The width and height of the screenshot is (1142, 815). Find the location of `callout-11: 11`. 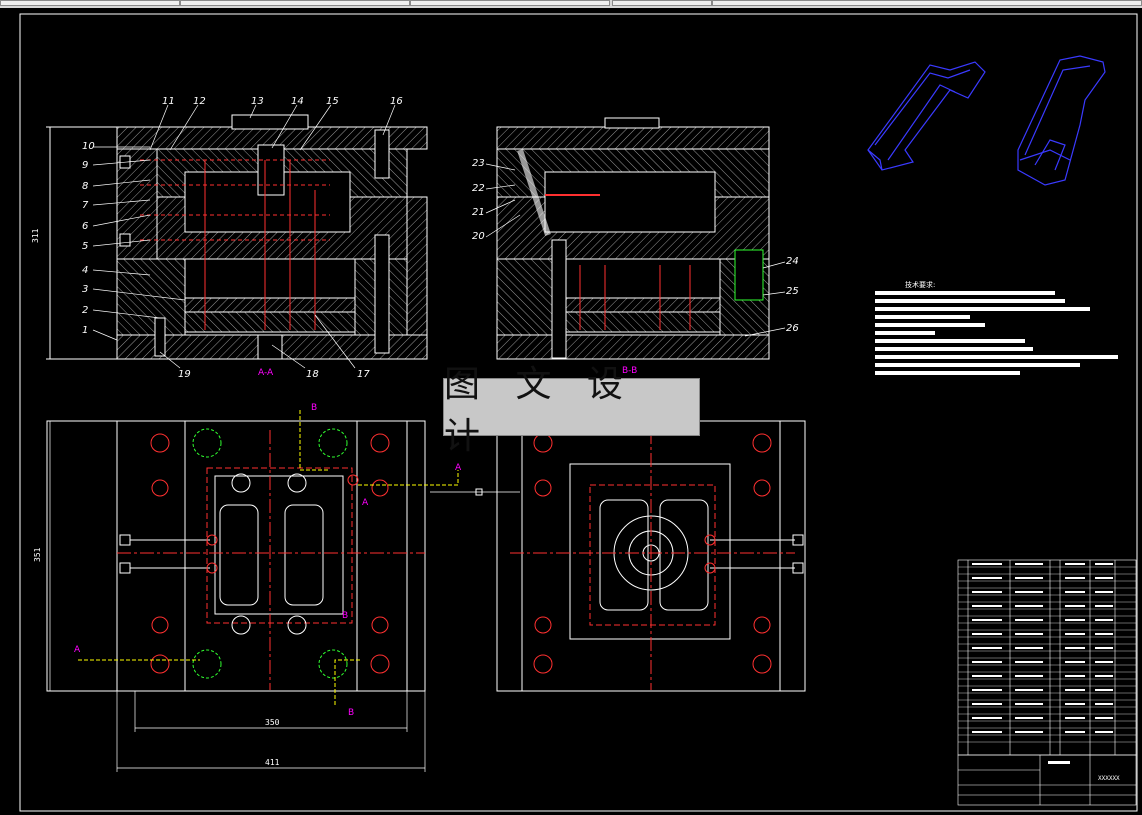

callout-11: 11 is located at coordinates (168, 101).